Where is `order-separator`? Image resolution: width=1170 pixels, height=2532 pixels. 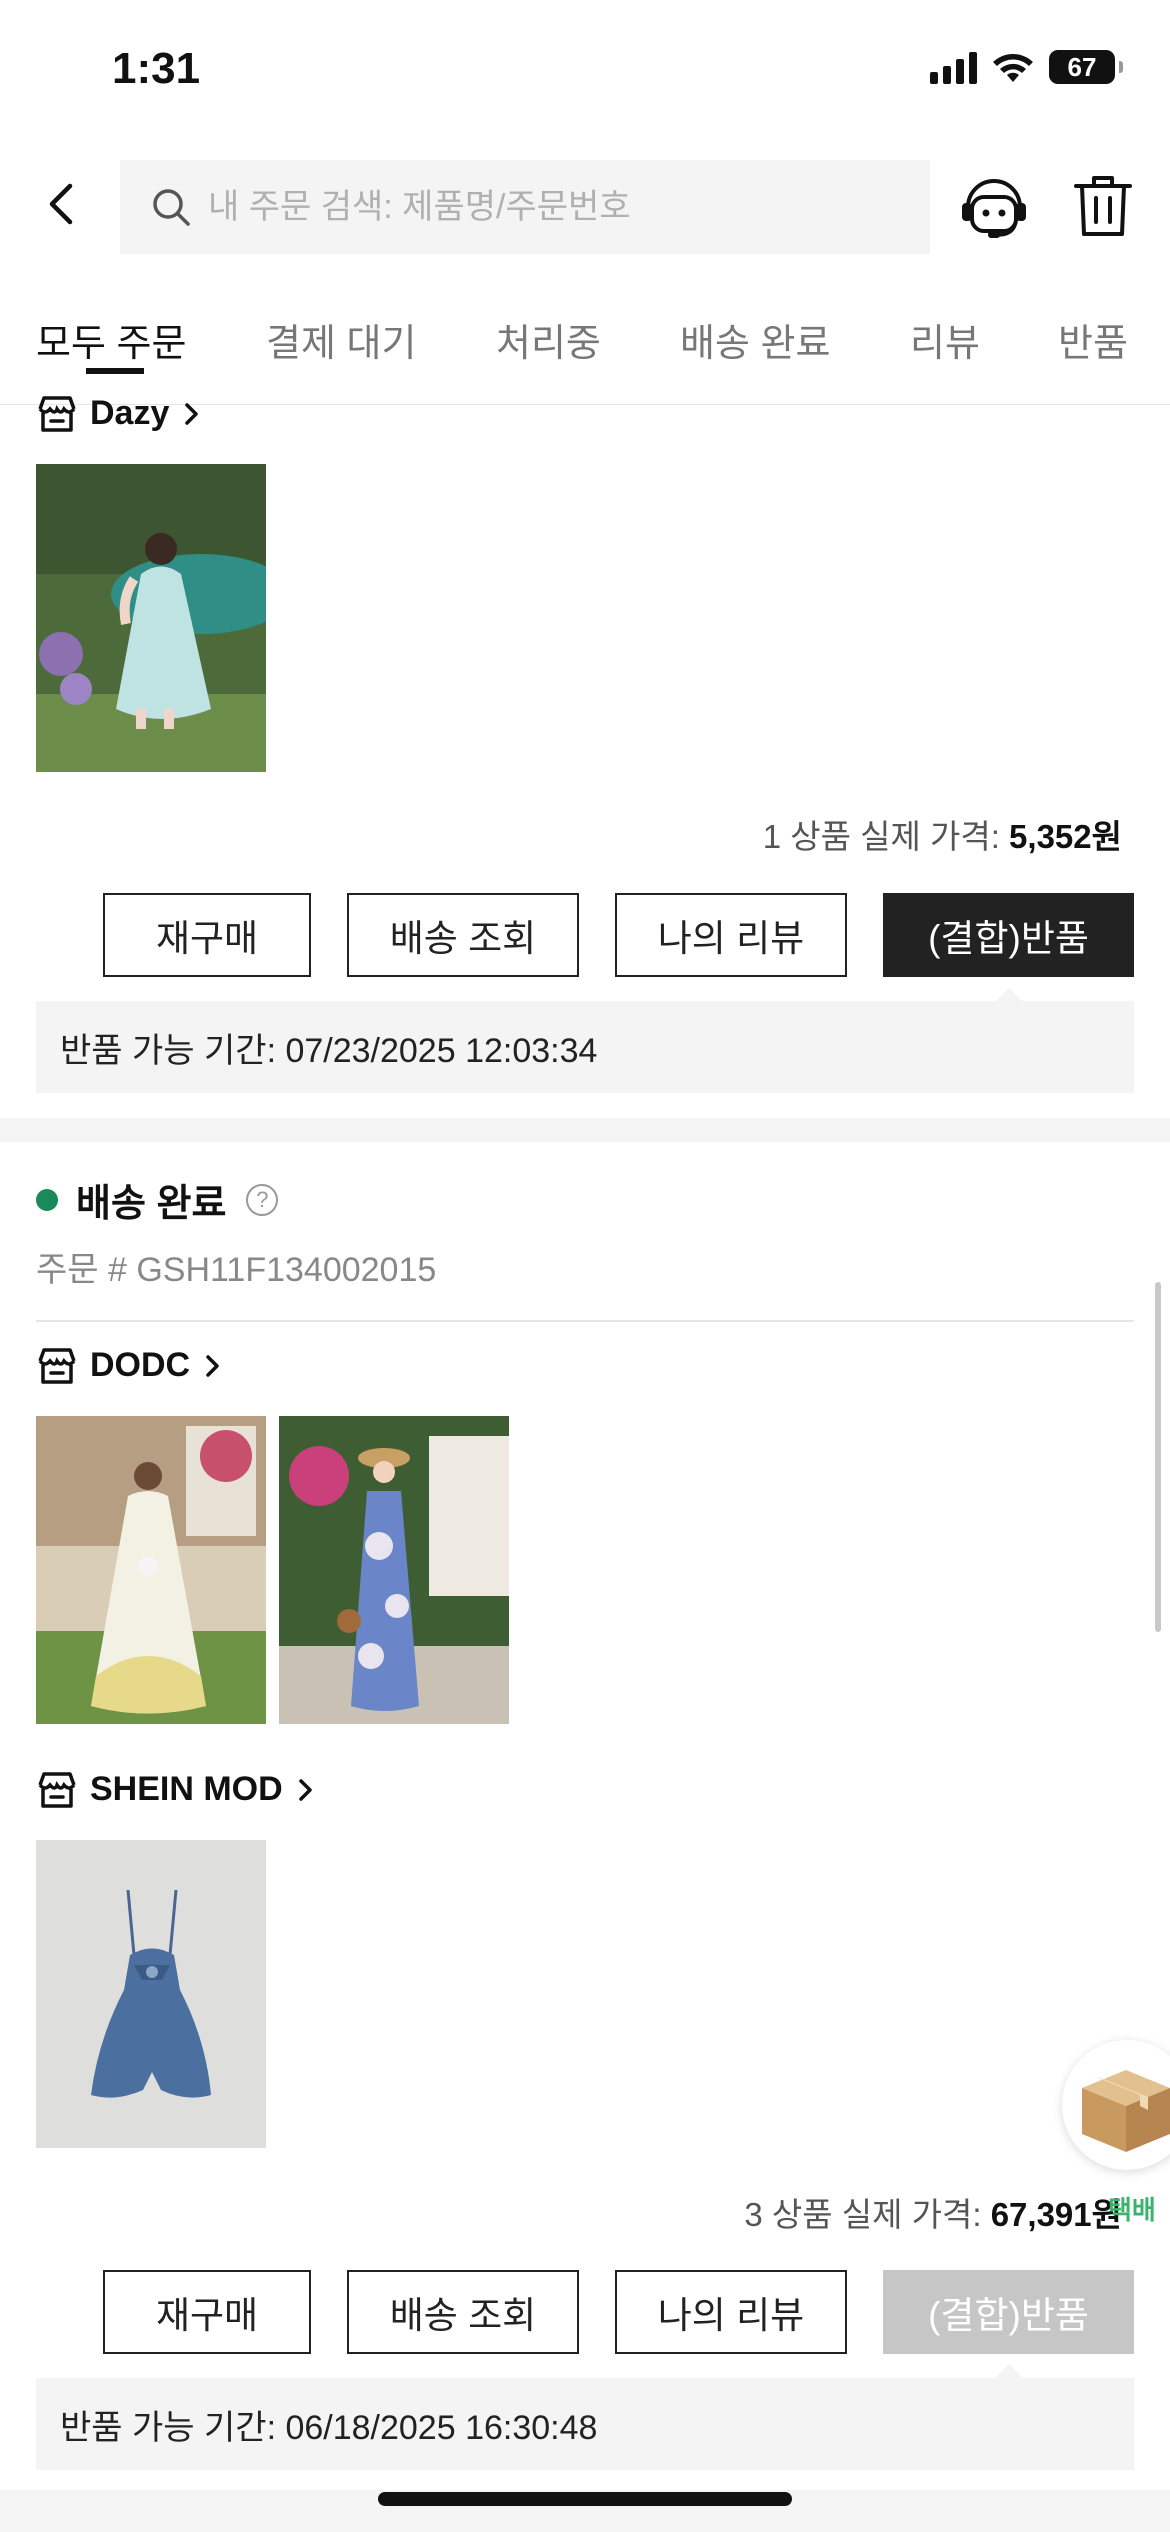
order-separator is located at coordinates (585, 1130).